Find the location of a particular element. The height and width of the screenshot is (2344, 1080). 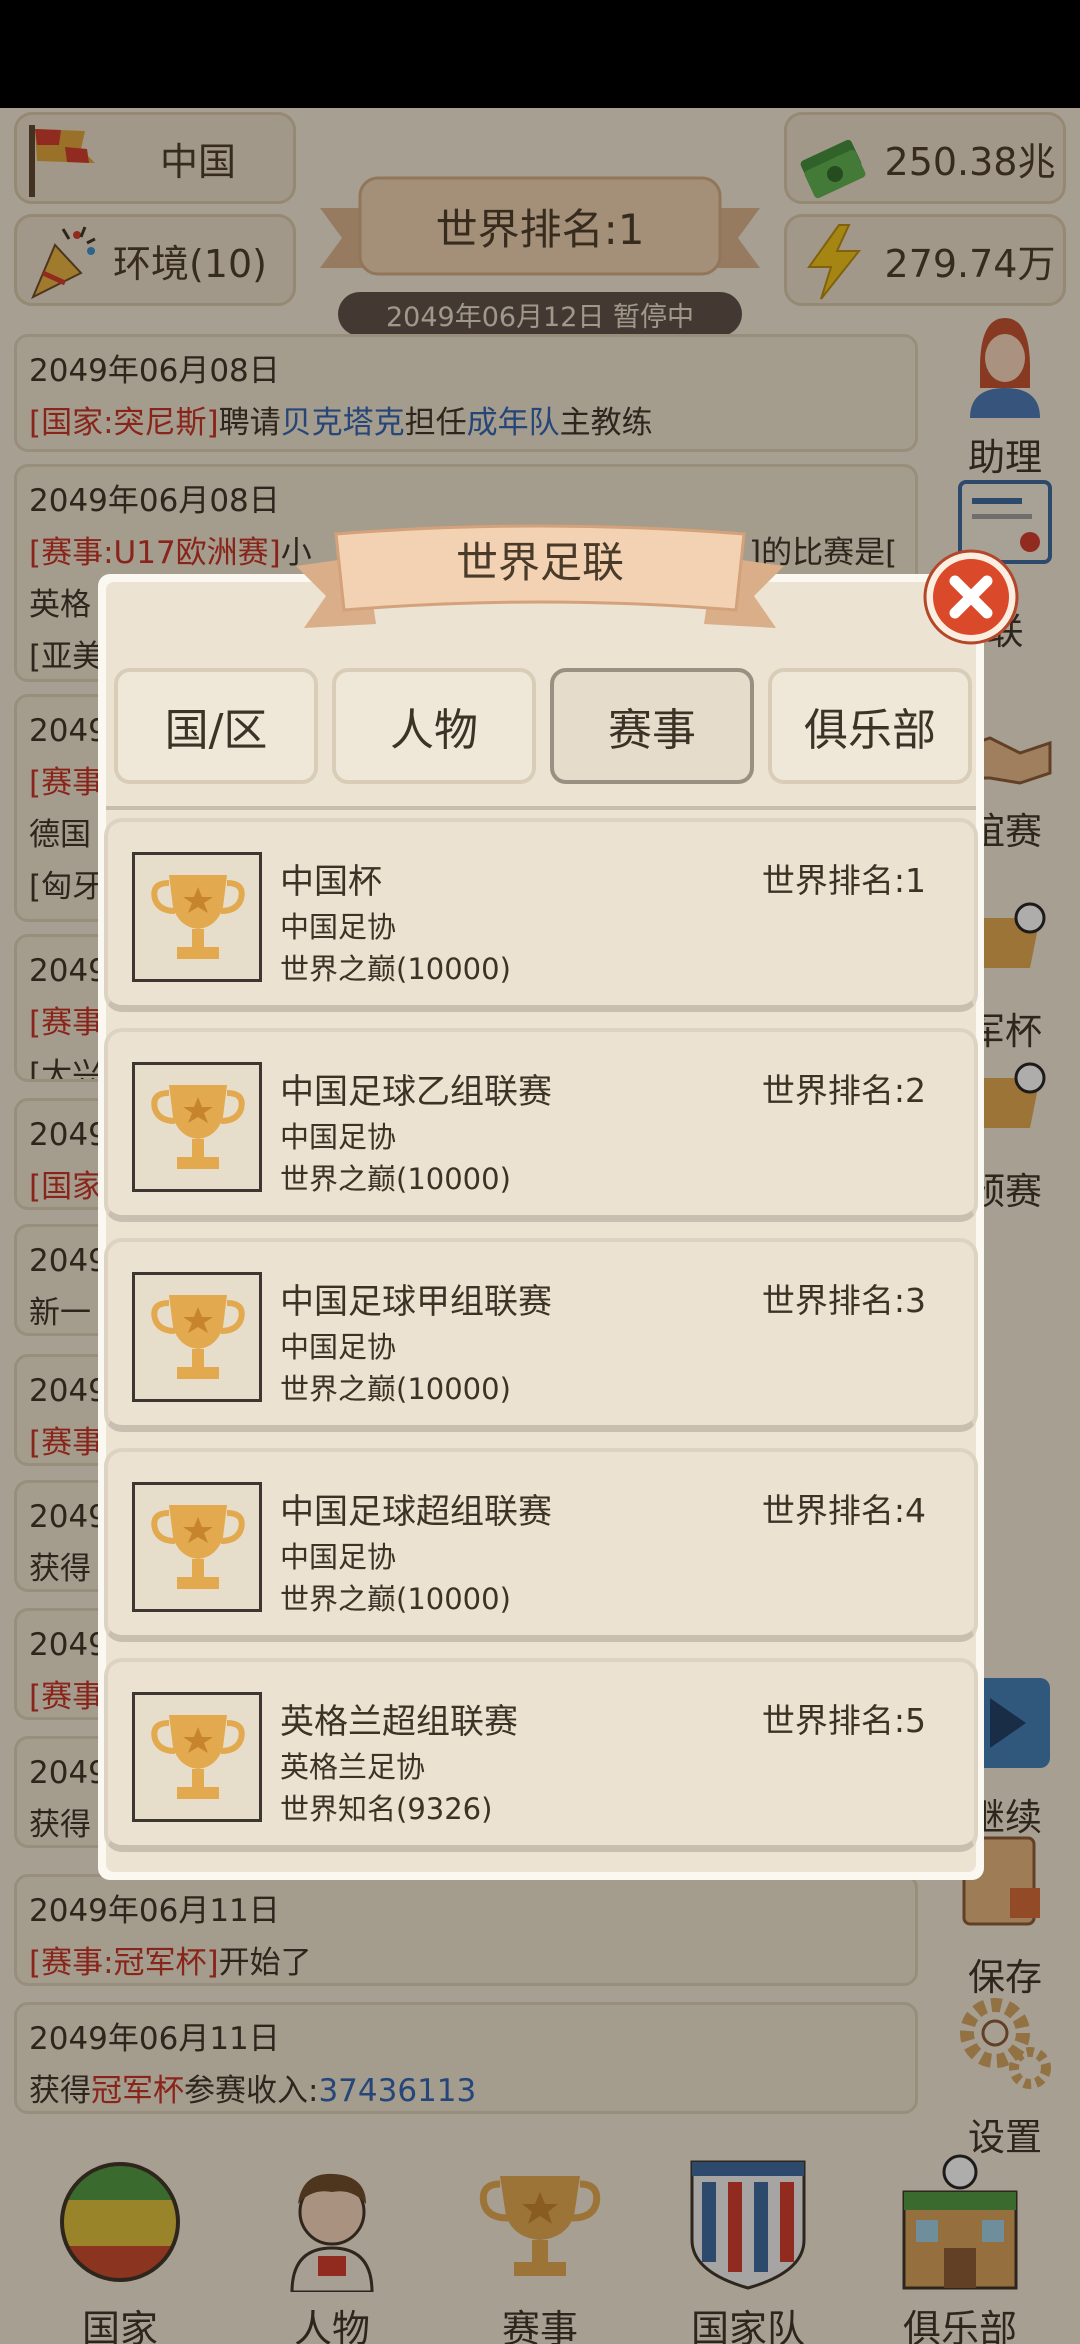

competition-name: 中国足球乙组联赛 is located at coordinates (416, 1092).